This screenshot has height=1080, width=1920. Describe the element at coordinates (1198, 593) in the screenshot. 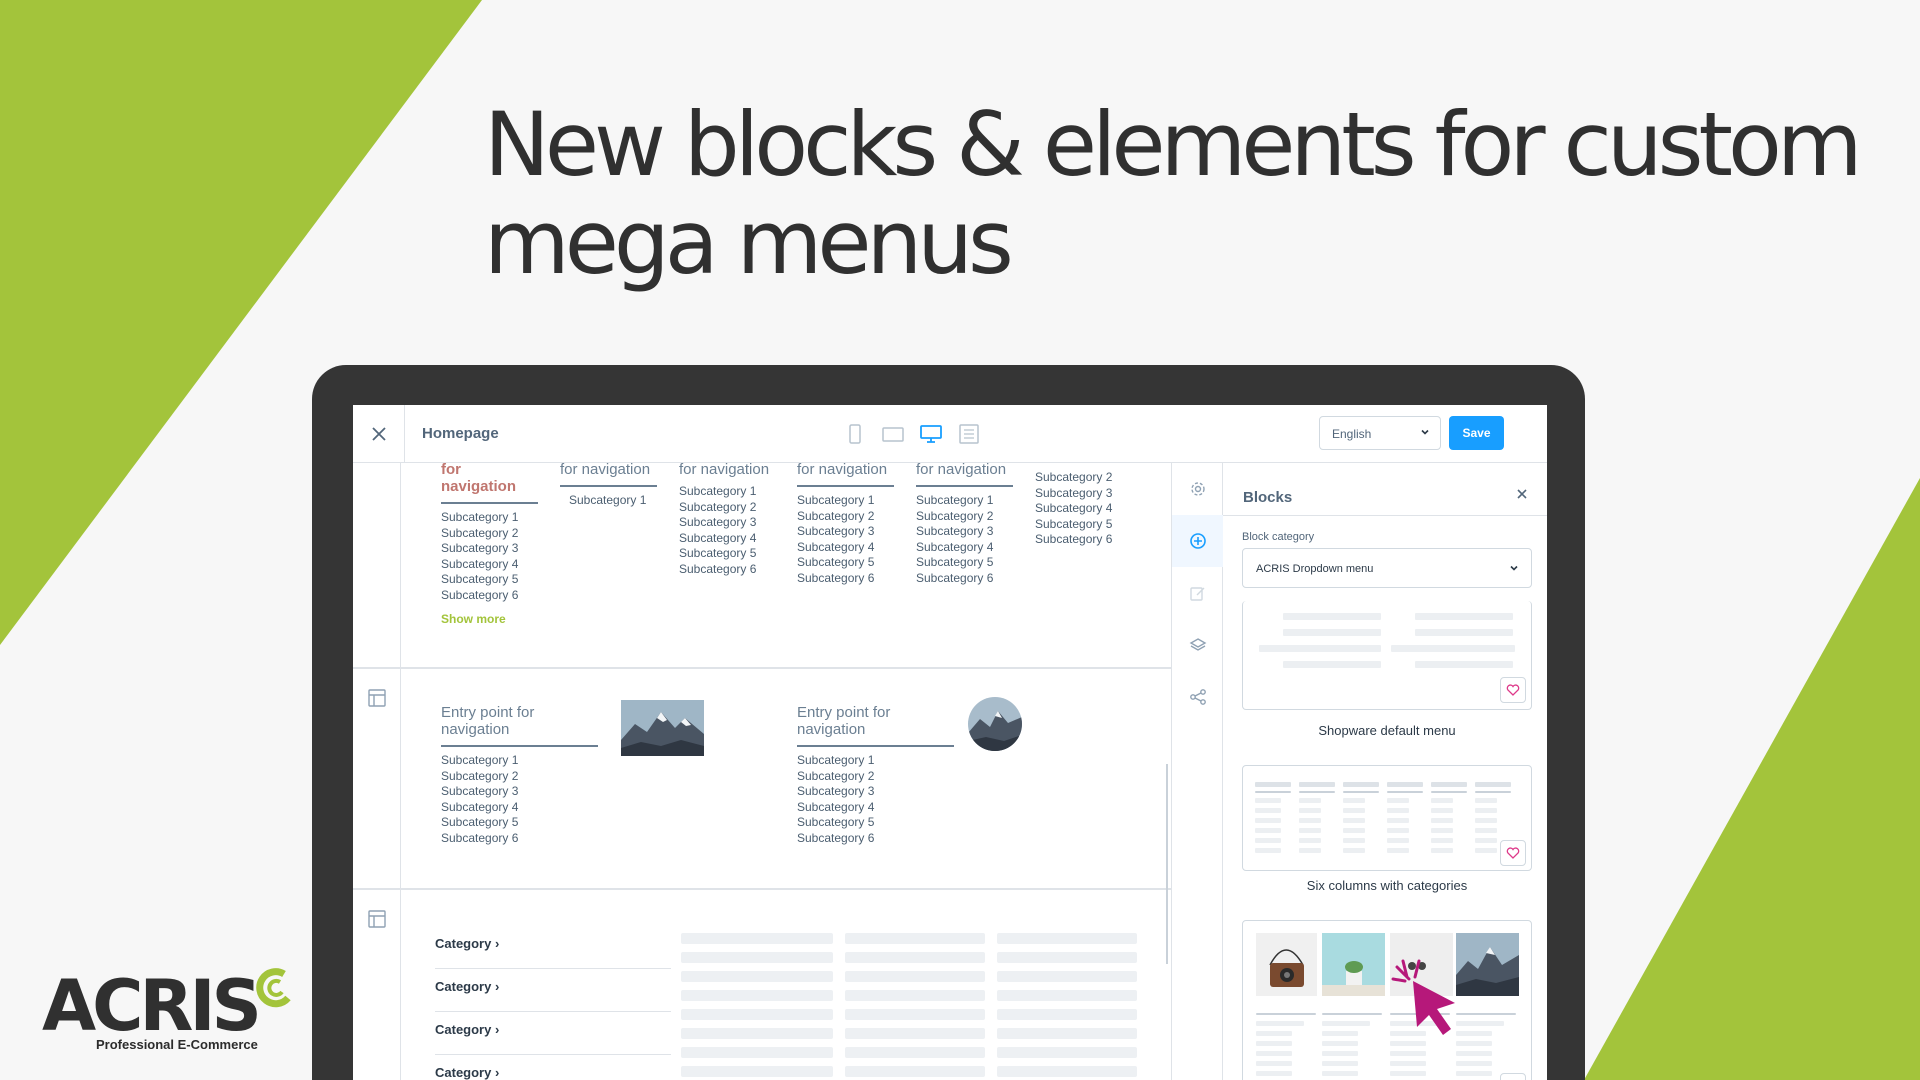

I see `edit-tab` at that location.